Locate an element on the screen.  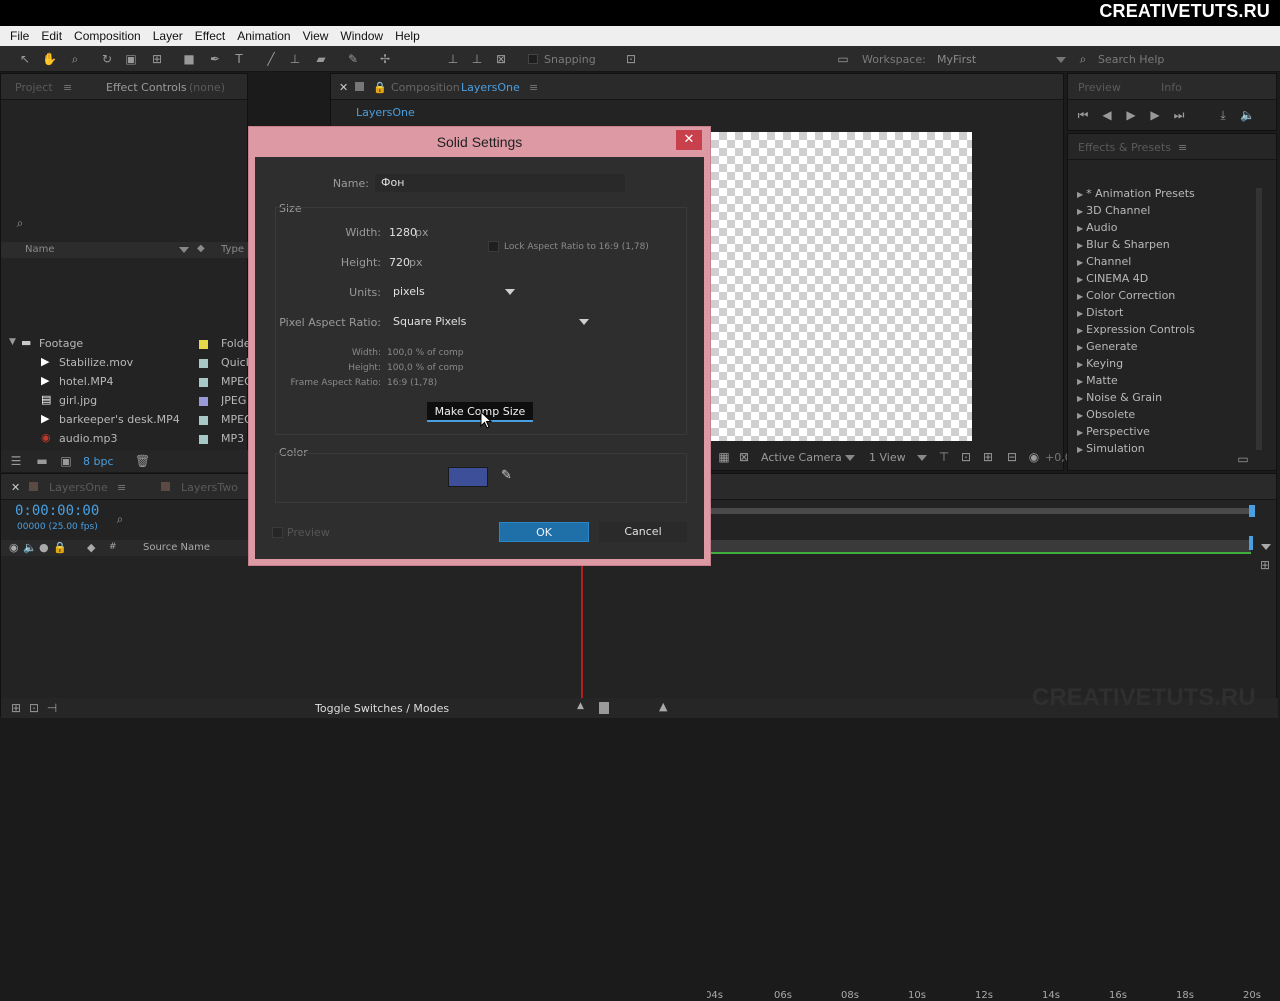
exposure-icon: ◉ is located at coordinates (1034, 457).